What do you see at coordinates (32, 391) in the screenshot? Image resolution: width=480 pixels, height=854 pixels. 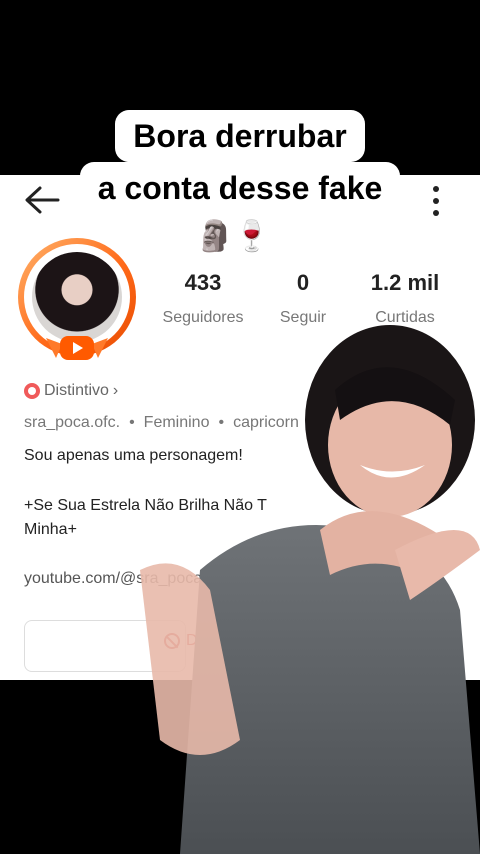 I see `badge-icon` at bounding box center [32, 391].